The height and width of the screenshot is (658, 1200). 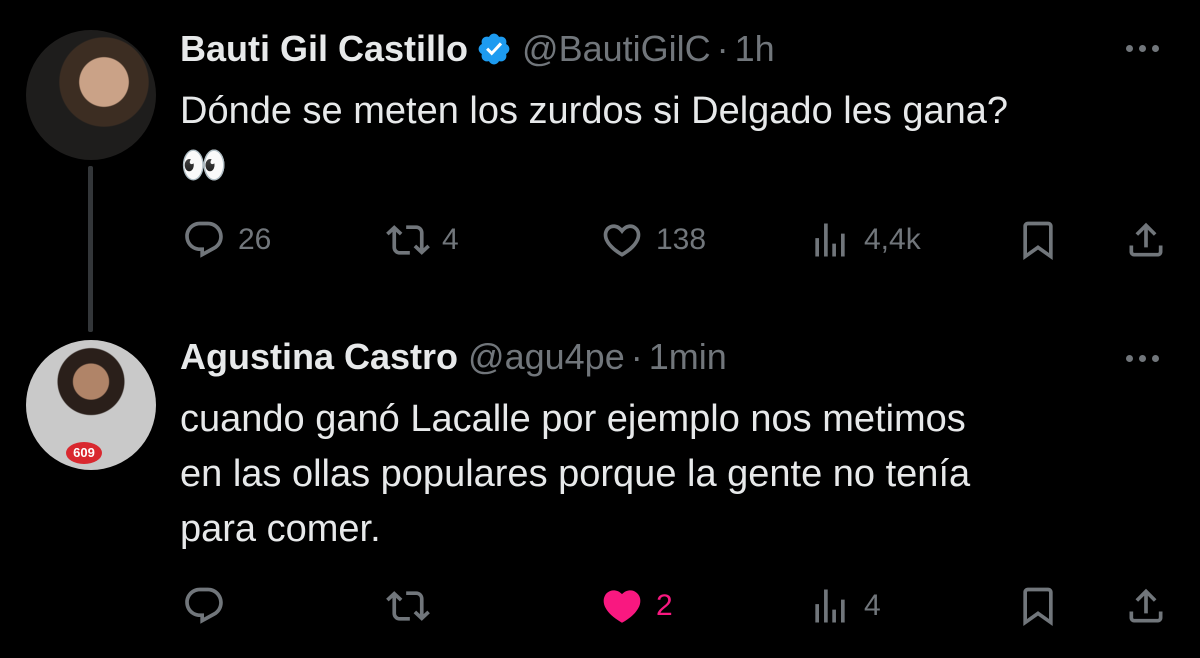 What do you see at coordinates (91, 95) in the screenshot?
I see `avatar` at bounding box center [91, 95].